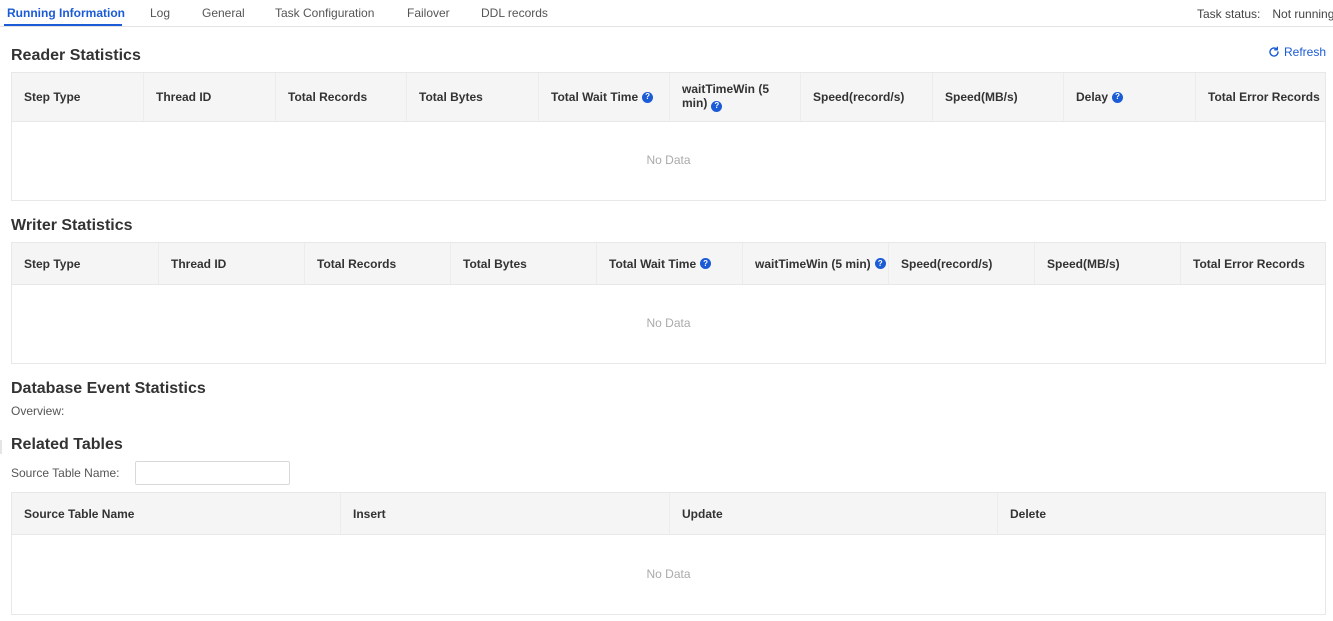  Describe the element at coordinates (38, 411) in the screenshot. I see `overview-label: Overview:` at that location.